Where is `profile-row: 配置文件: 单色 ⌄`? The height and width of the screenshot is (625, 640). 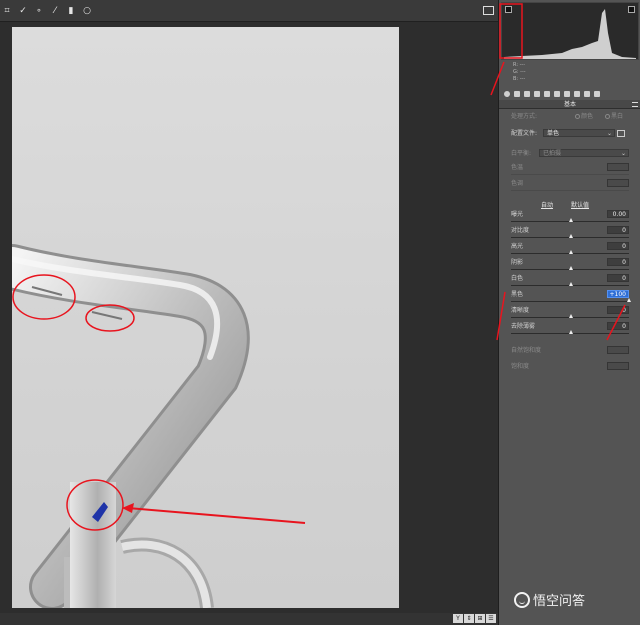 profile-row: 配置文件: 单色 ⌄ is located at coordinates (570, 133).